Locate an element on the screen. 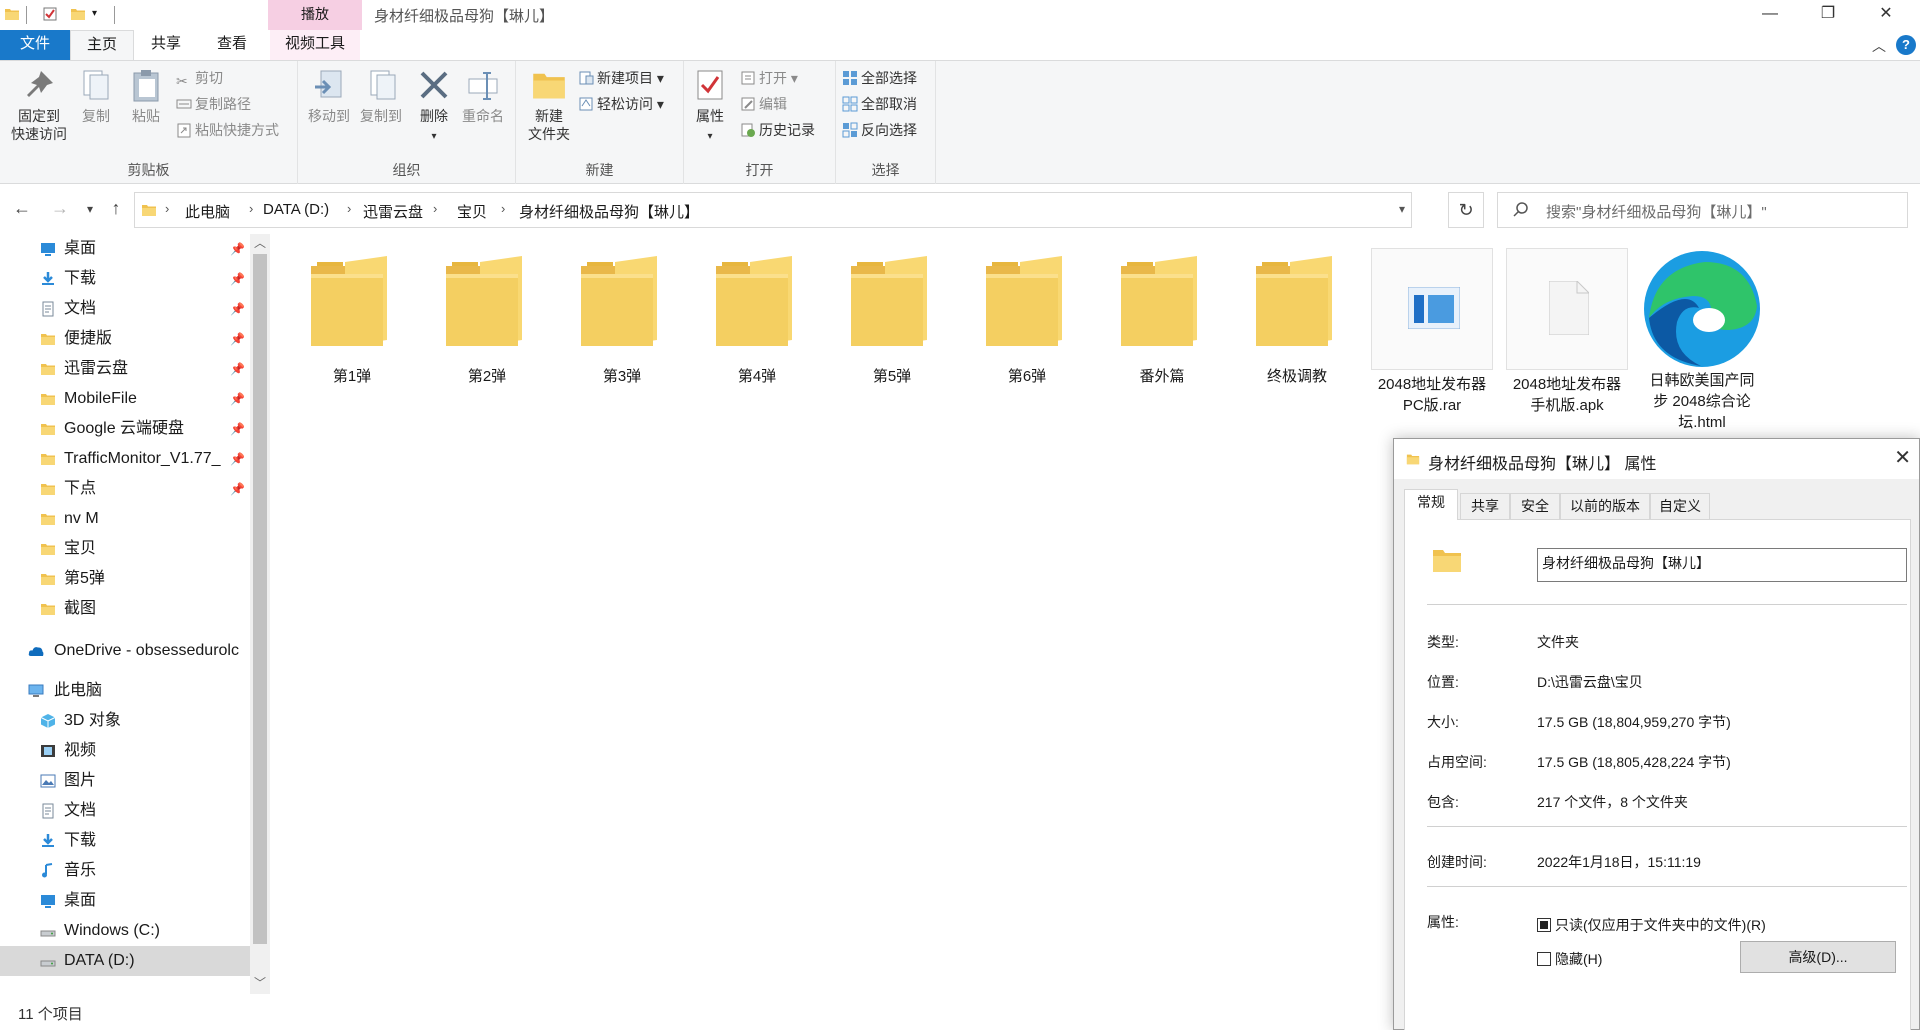 This screenshot has width=1920, height=1030. breadcrumb-xunlei: 迅雷云盘 is located at coordinates (393, 211).